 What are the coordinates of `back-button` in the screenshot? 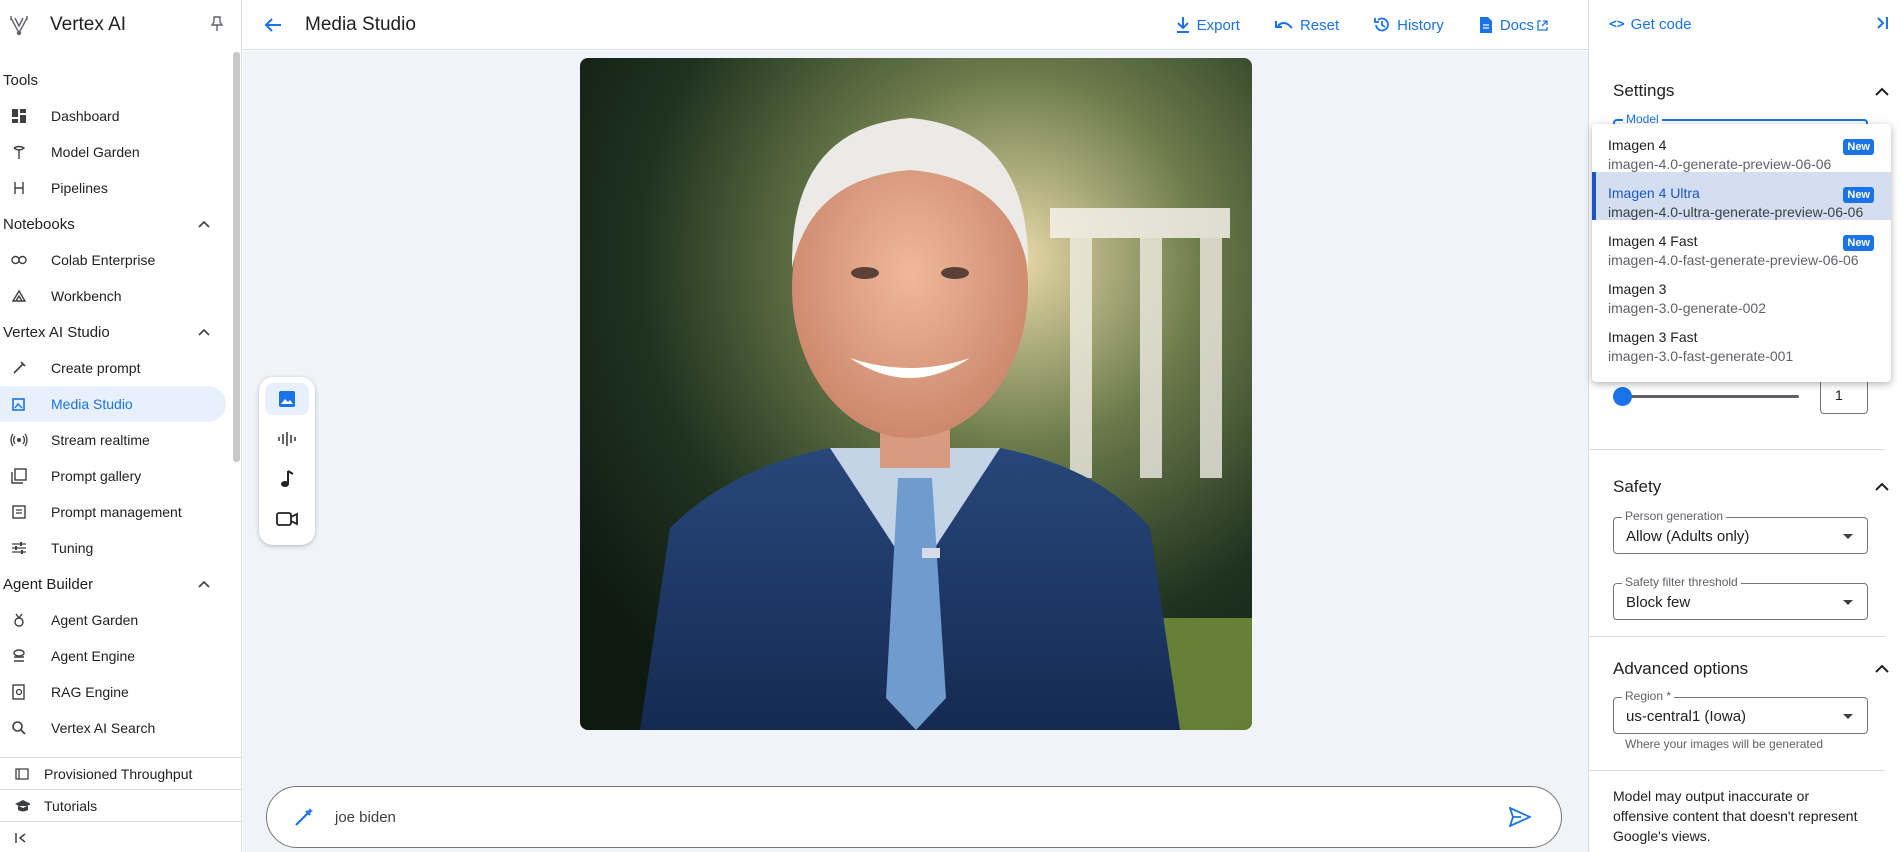 It's located at (273, 25).